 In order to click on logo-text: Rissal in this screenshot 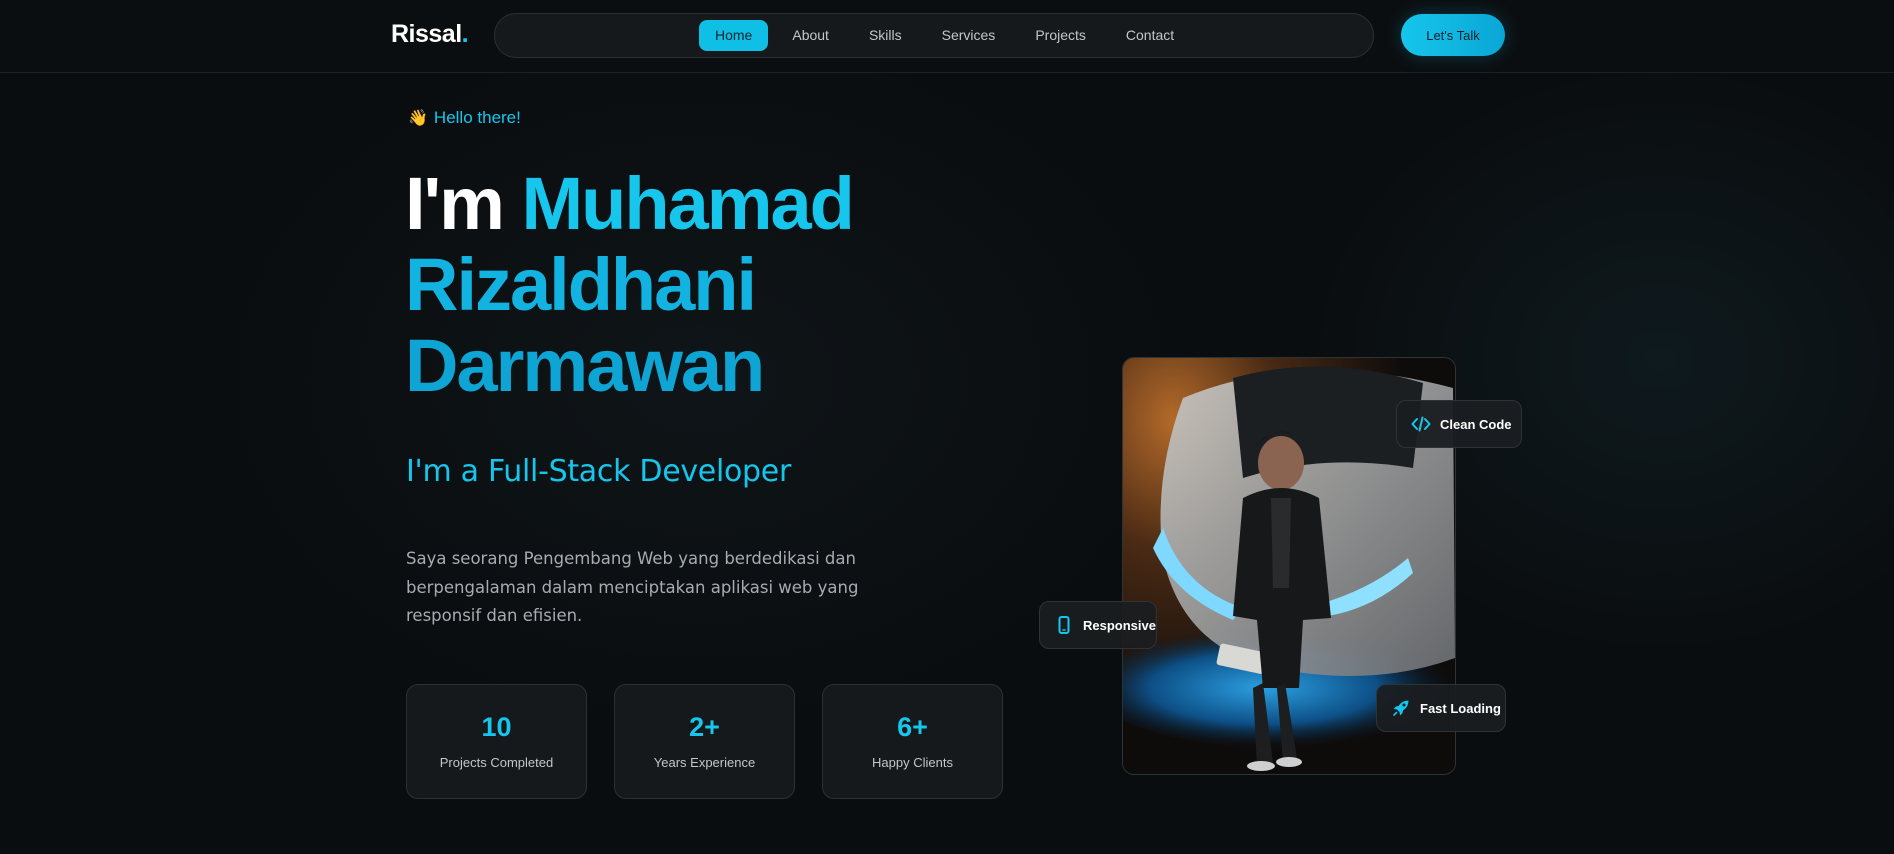, I will do `click(426, 34)`.